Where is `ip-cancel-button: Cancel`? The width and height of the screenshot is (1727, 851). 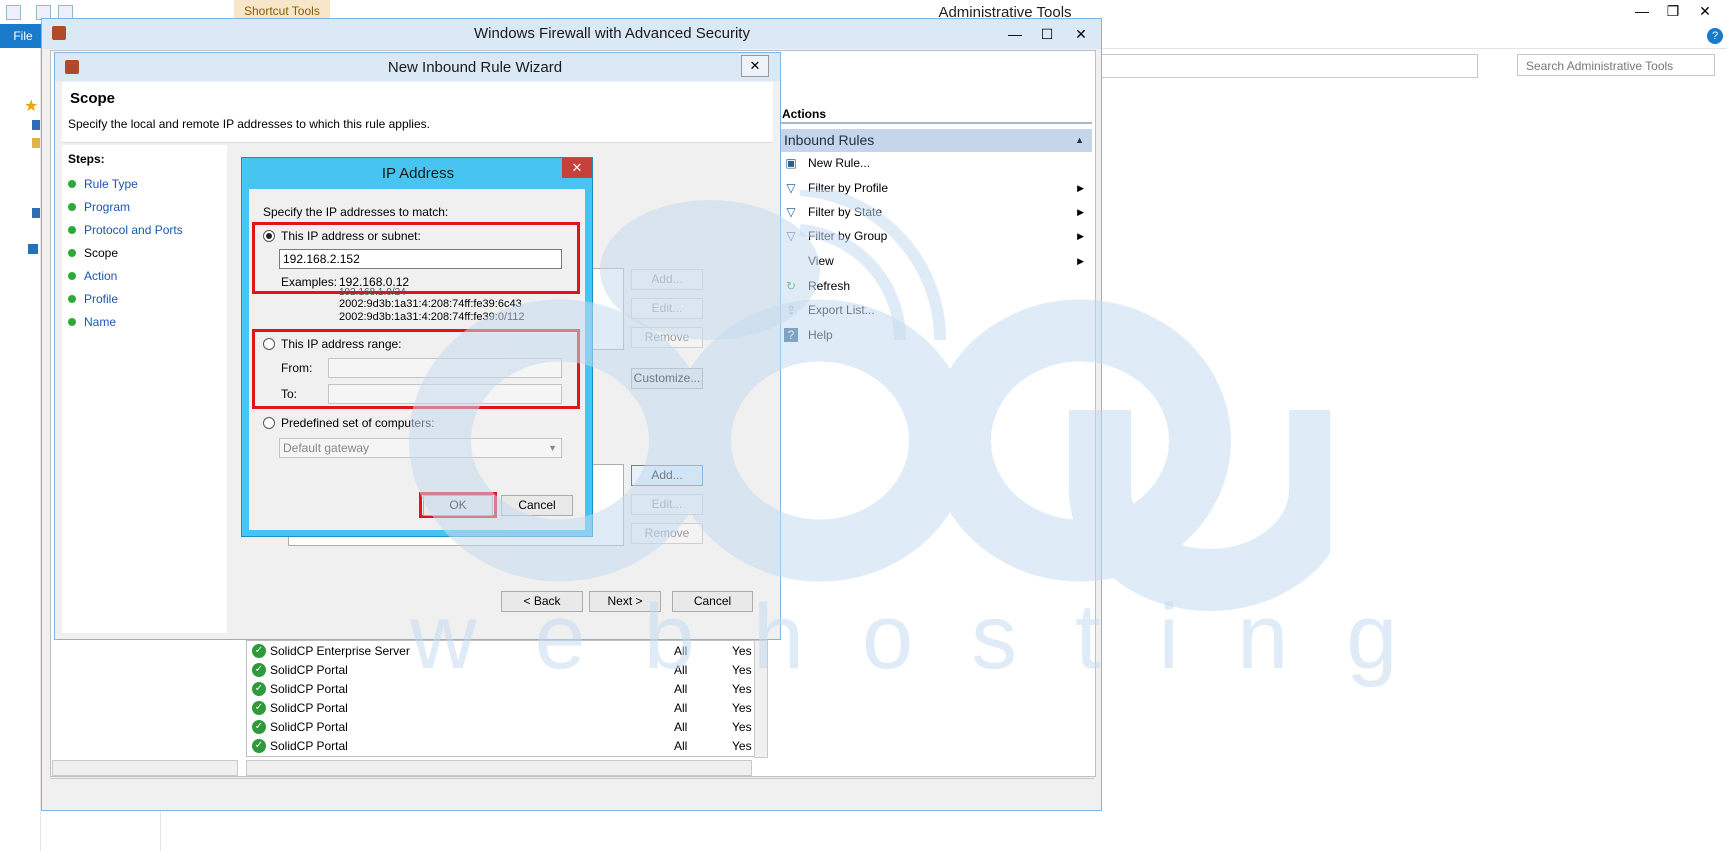
ip-cancel-button: Cancel is located at coordinates (537, 505).